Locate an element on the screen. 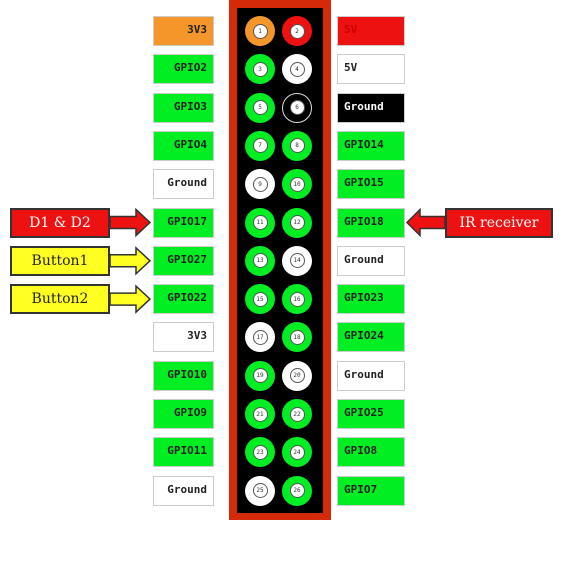  pin-11: 11 is located at coordinates (260, 222).